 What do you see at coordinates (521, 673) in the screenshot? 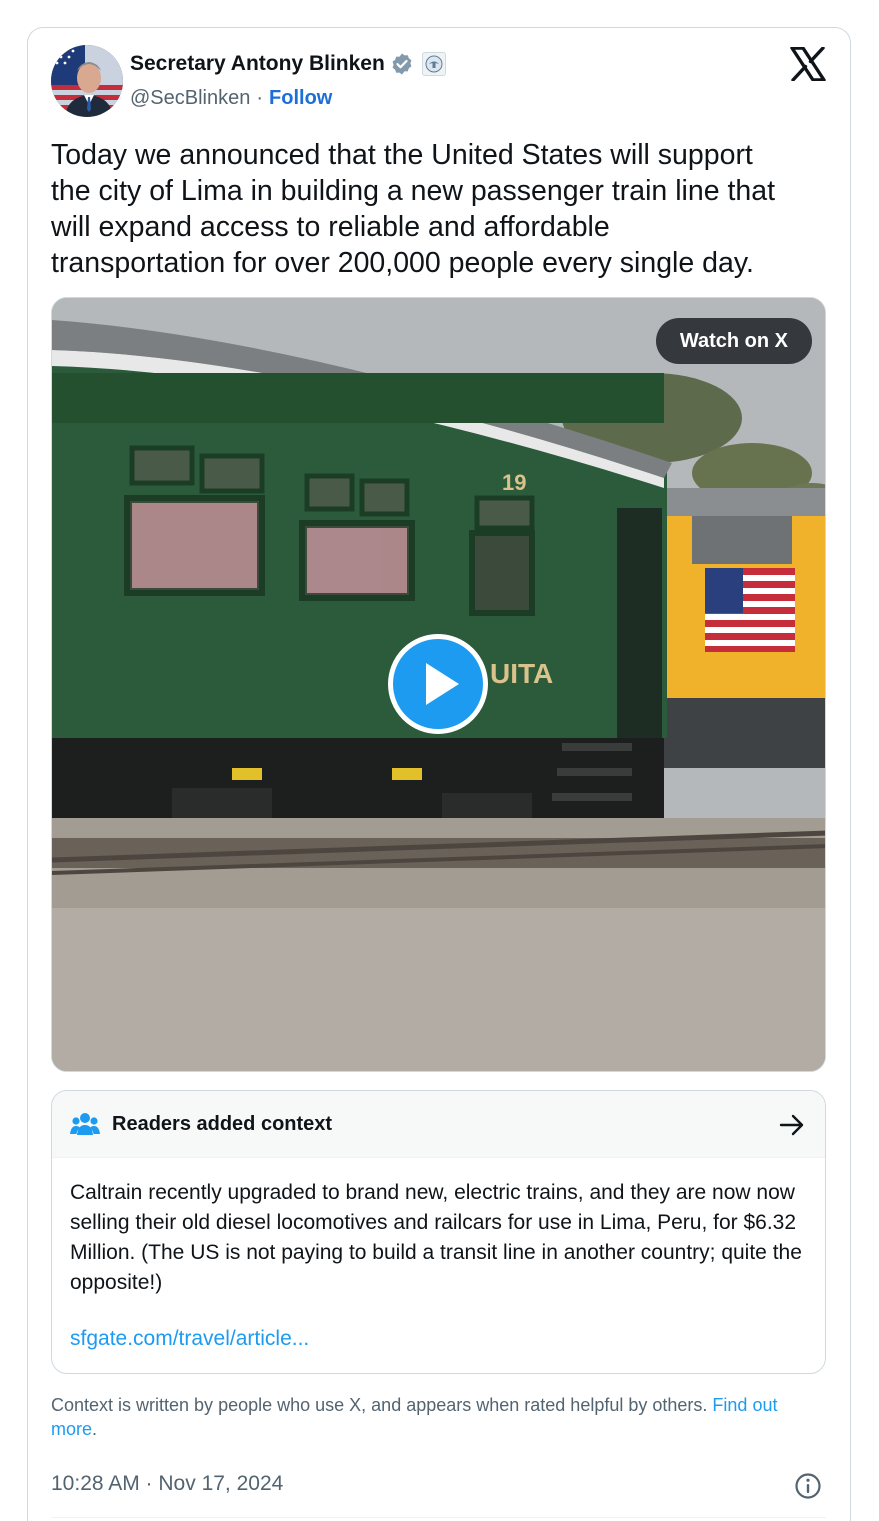
I see `car-lettering: UITA` at bounding box center [521, 673].